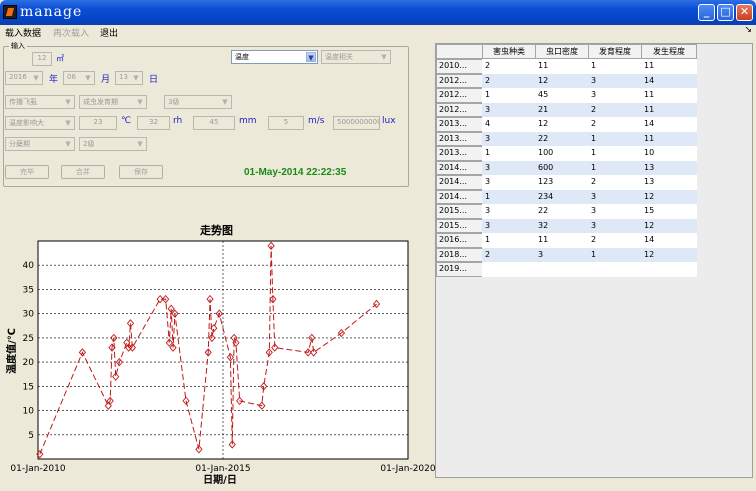 The width and height of the screenshot is (756, 491). Describe the element at coordinates (669, 153) in the screenshot. I see `table-cell: 10` at that location.